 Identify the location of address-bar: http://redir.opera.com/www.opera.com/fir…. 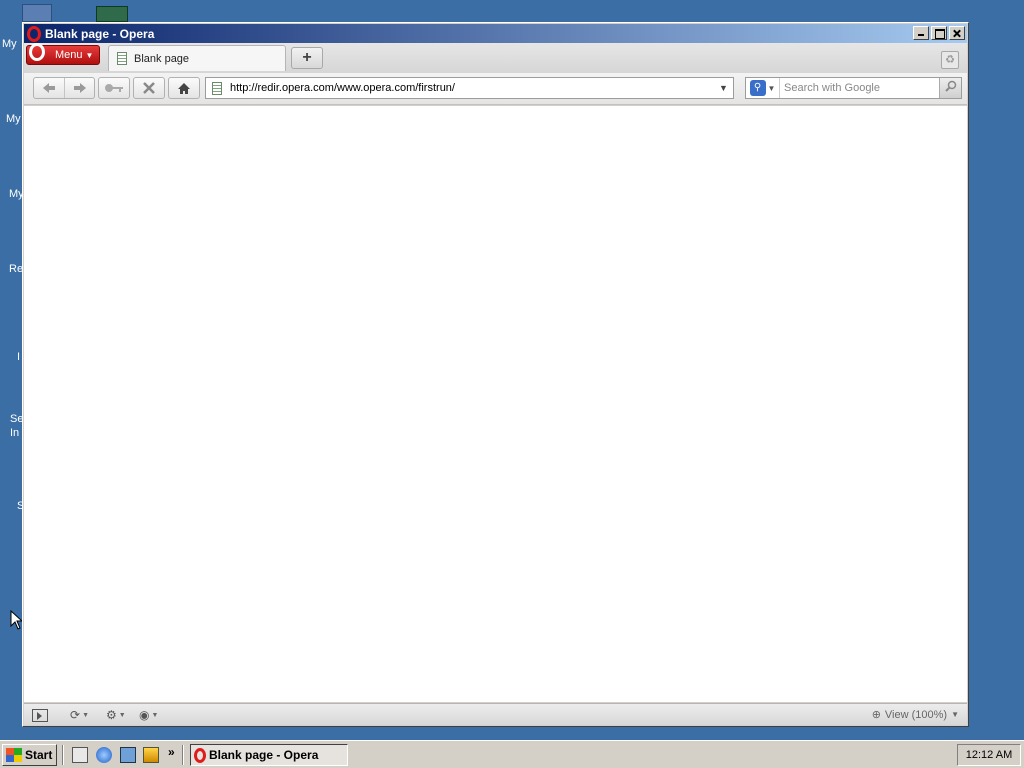
(469, 88).